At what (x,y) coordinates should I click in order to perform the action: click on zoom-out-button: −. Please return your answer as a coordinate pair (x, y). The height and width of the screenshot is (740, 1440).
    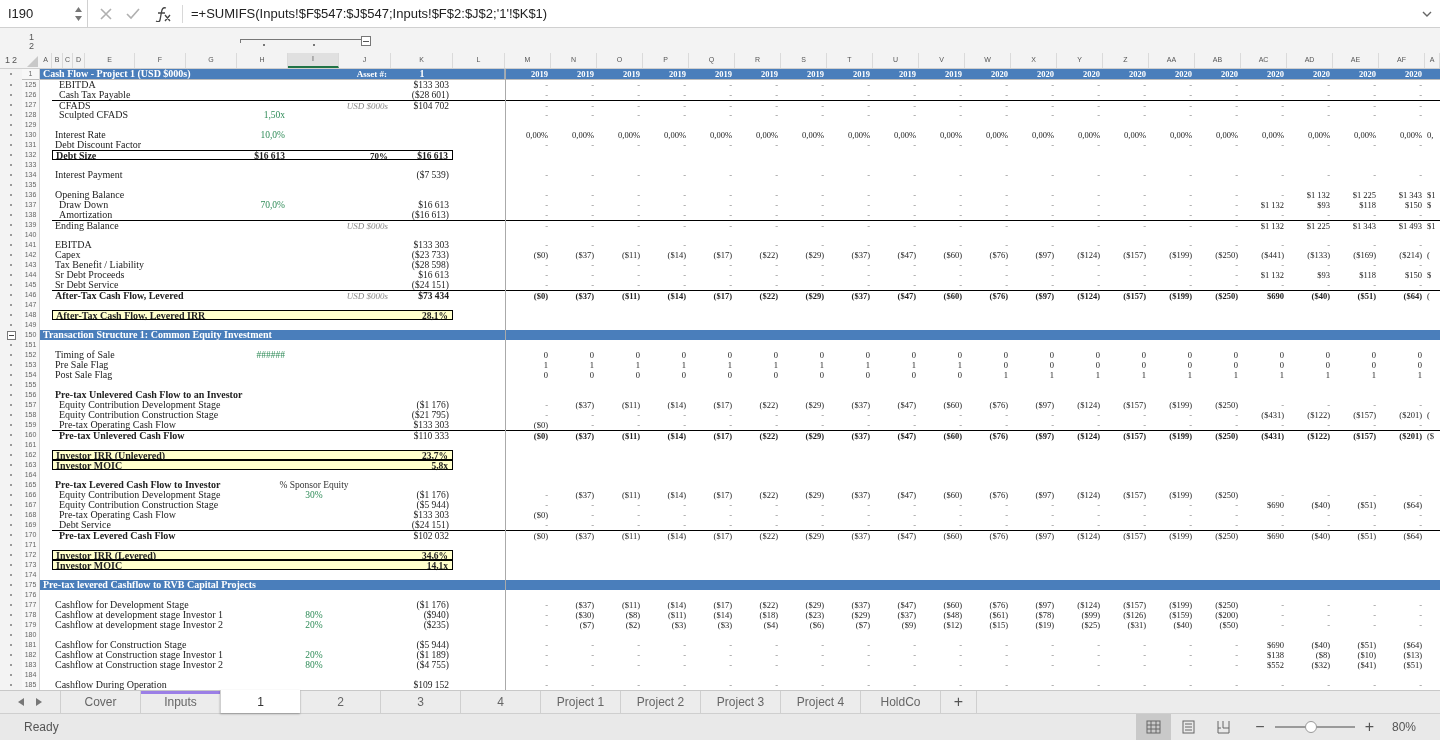
    Looking at the image, I should click on (1260, 727).